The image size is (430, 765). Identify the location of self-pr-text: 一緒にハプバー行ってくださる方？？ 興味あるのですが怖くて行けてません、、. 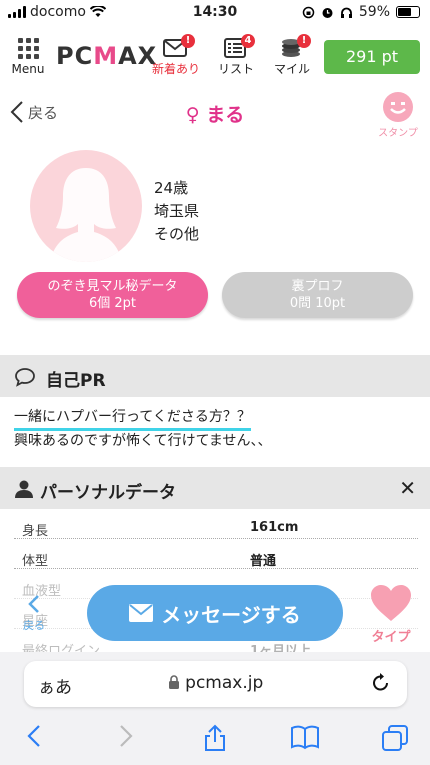
(142, 429).